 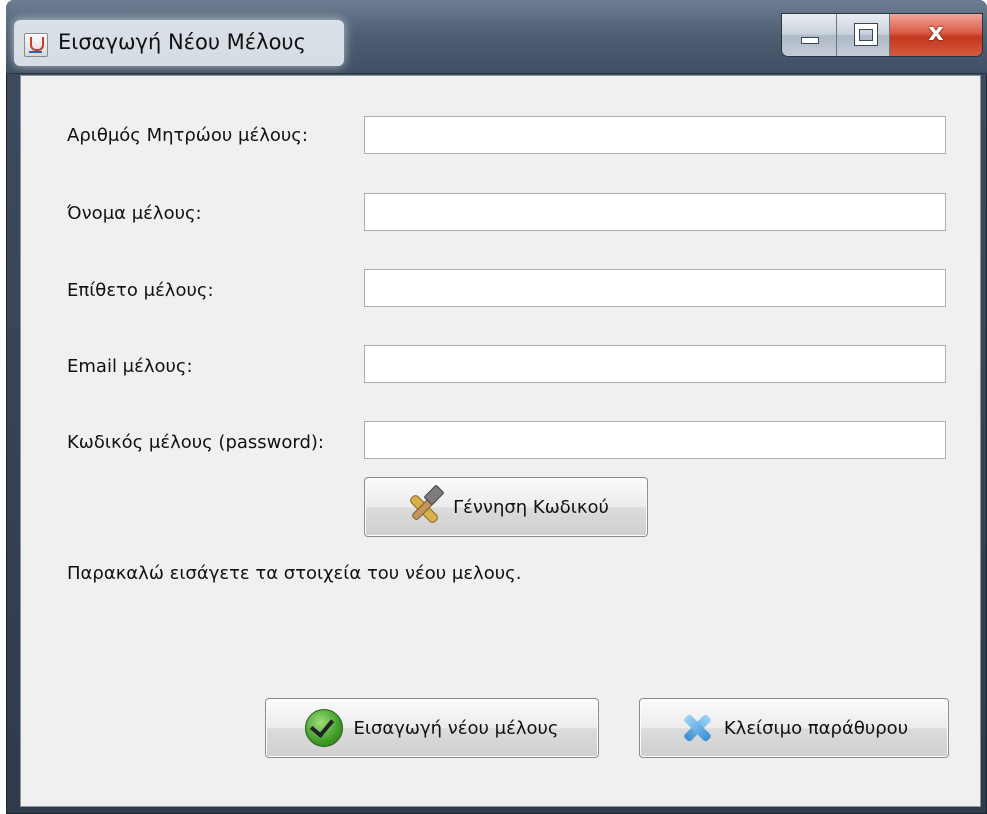 I want to click on close-icon: x, so click(x=936, y=32).